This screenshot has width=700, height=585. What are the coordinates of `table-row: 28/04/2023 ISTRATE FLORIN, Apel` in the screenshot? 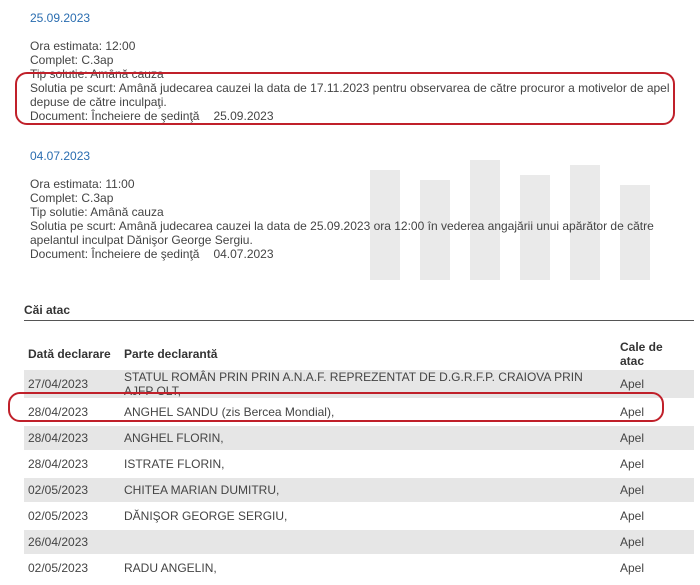 It's located at (359, 463).